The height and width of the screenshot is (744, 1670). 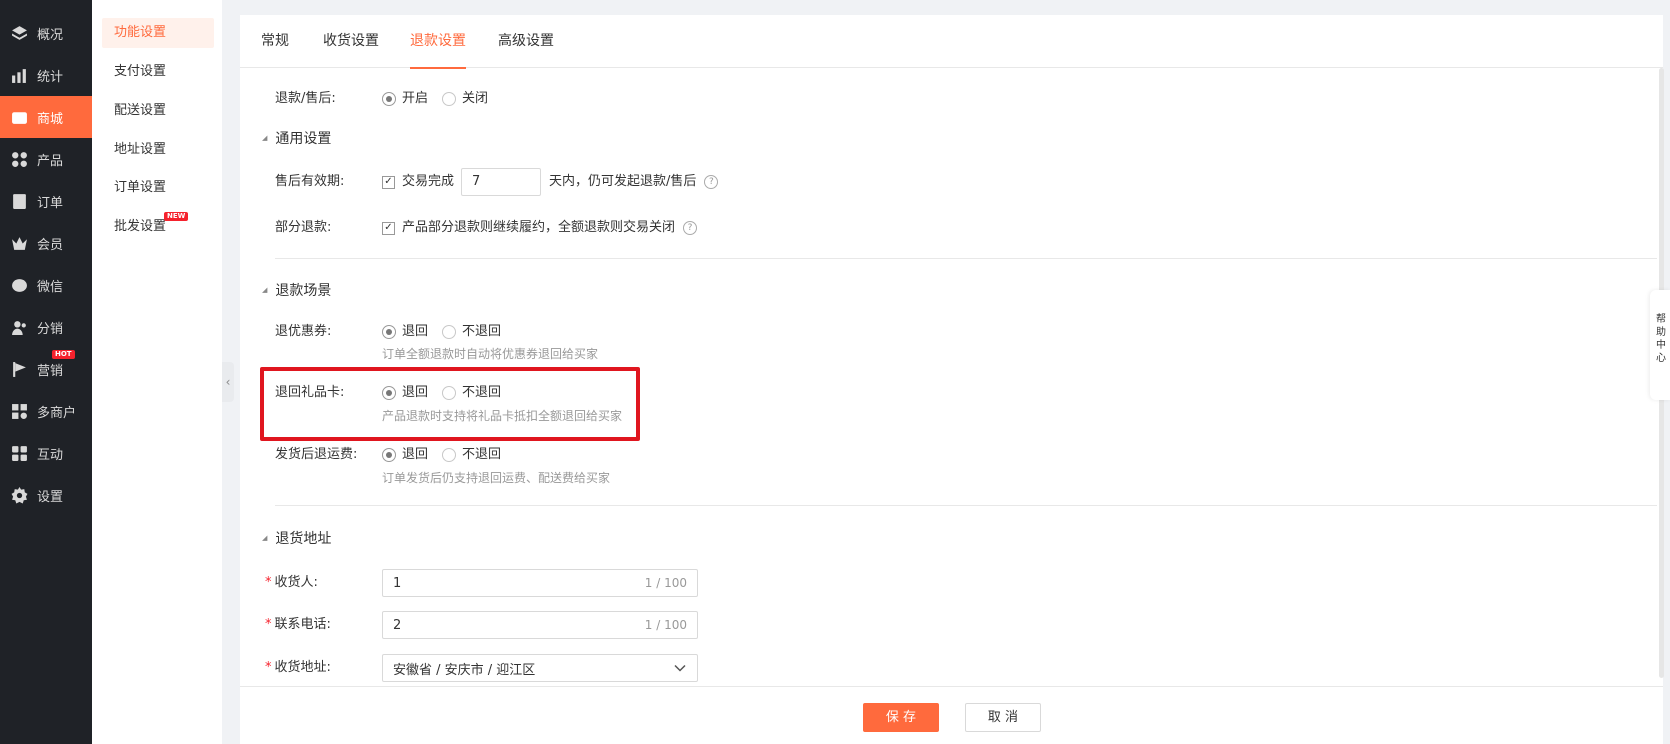 I want to click on coupon-label: 退优惠券:, so click(x=303, y=331).